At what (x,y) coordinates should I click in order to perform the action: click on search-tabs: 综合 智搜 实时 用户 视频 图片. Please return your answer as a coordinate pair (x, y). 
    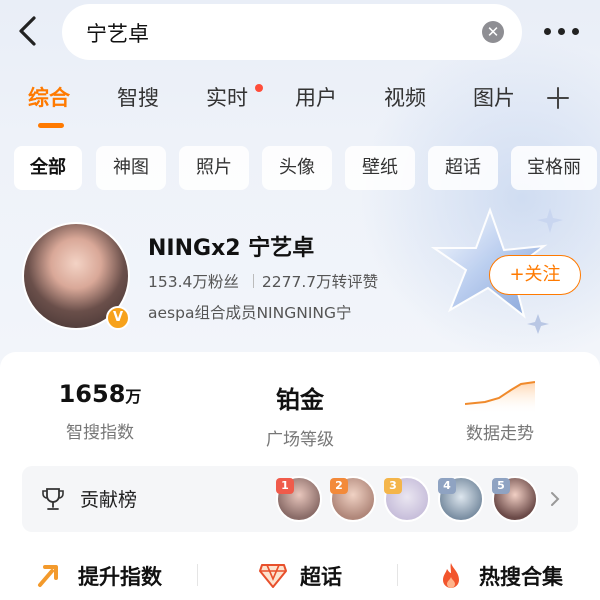
    Looking at the image, I should click on (300, 107).